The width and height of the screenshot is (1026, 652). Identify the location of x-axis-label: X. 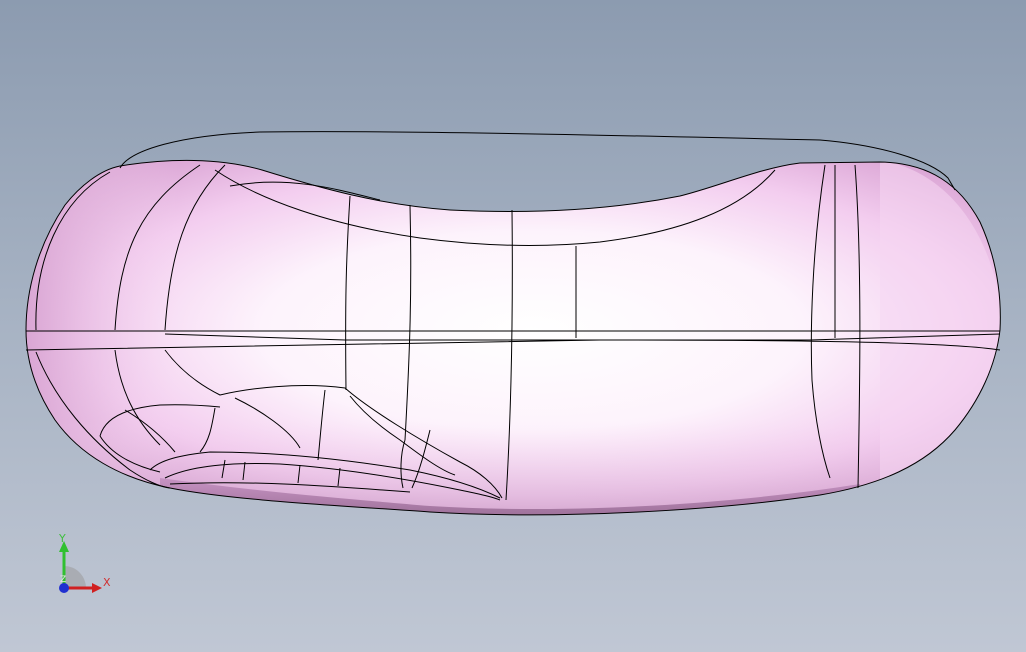
(107, 582).